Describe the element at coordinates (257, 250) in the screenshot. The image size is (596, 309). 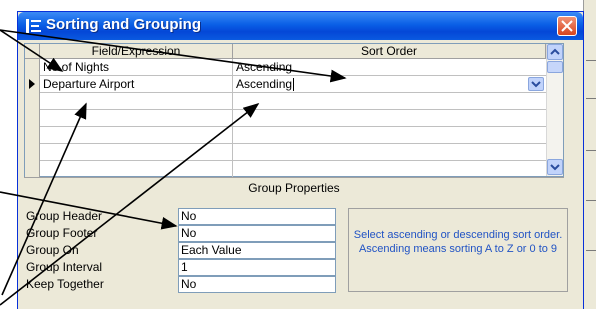
I see `group-on-field: Each Value` at that location.